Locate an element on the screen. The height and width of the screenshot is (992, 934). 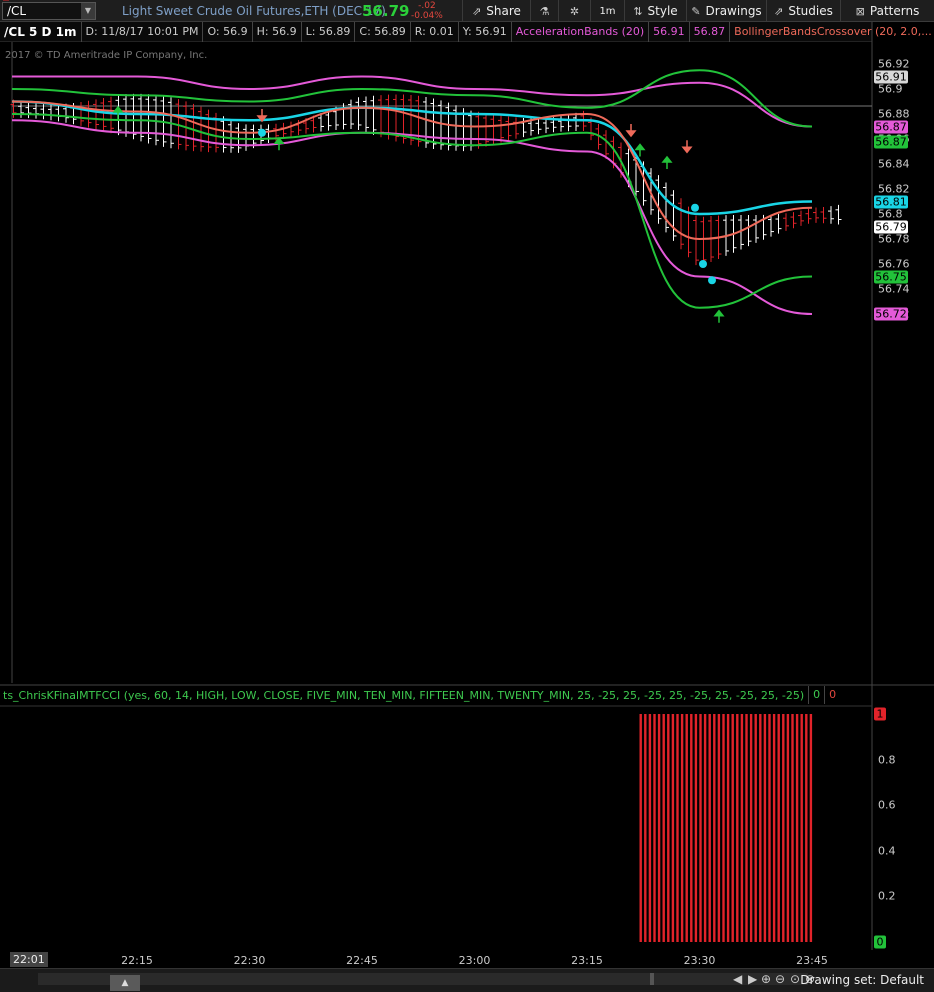
zoom-left-icon: ◀ is located at coordinates (737, 979).